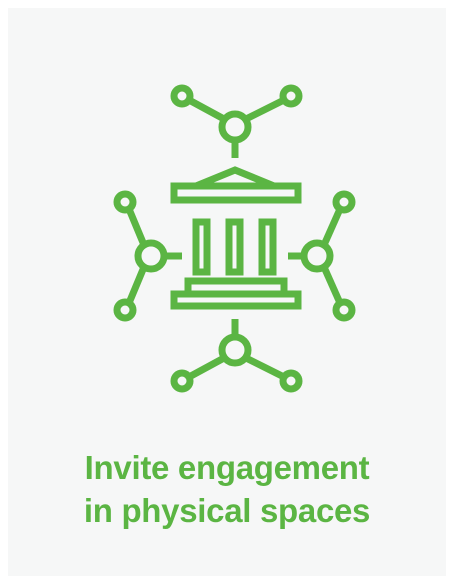 This screenshot has height=581, width=450. I want to click on card-title-line-2: in physical spaces, so click(227, 510).